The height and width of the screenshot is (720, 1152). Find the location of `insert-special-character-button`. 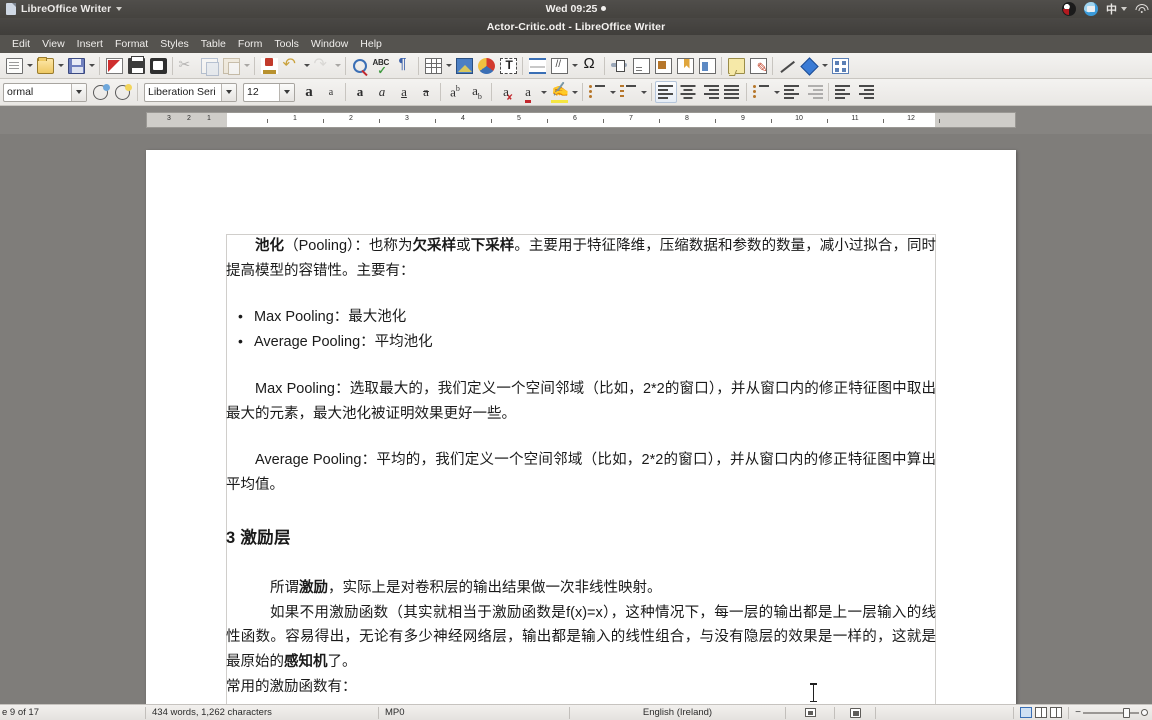

insert-special-character-button is located at coordinates (590, 66).